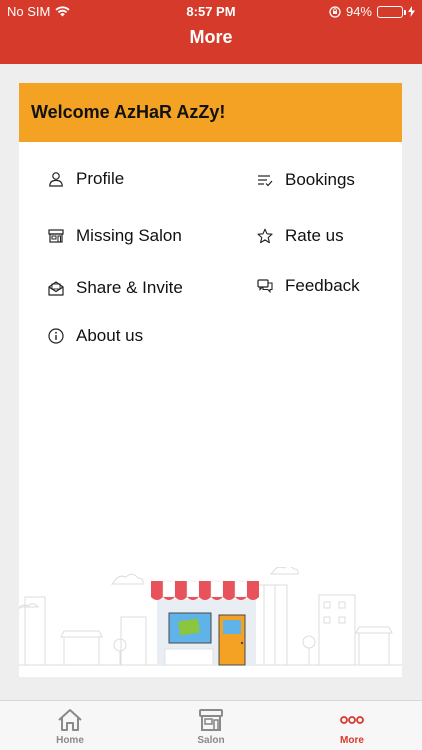 This screenshot has width=422, height=750. What do you see at coordinates (56, 236) in the screenshot?
I see `shop-icon` at bounding box center [56, 236].